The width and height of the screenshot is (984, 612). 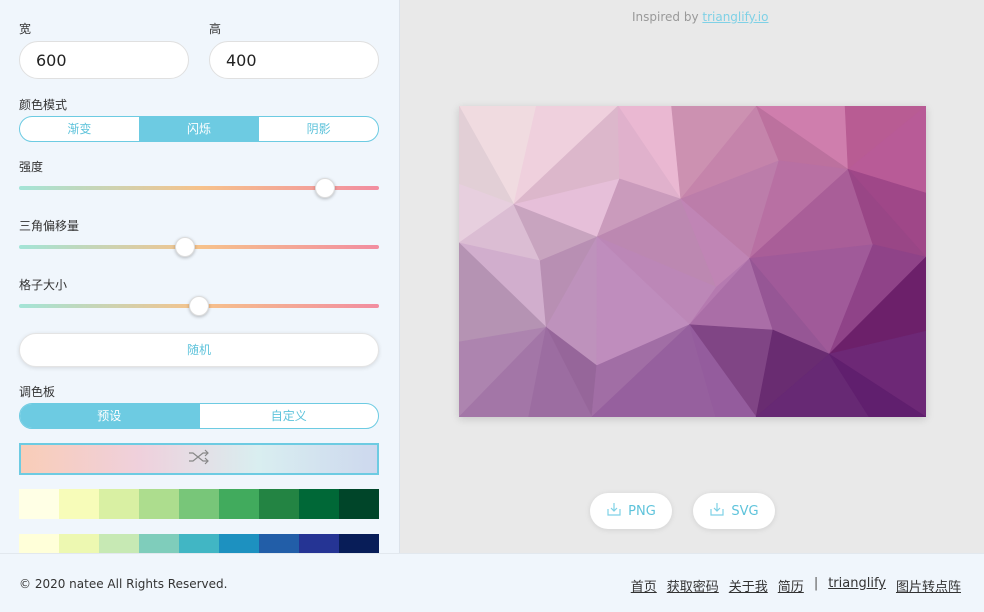 What do you see at coordinates (43, 285) in the screenshot?
I see `cell-size-label: 格子大小` at bounding box center [43, 285].